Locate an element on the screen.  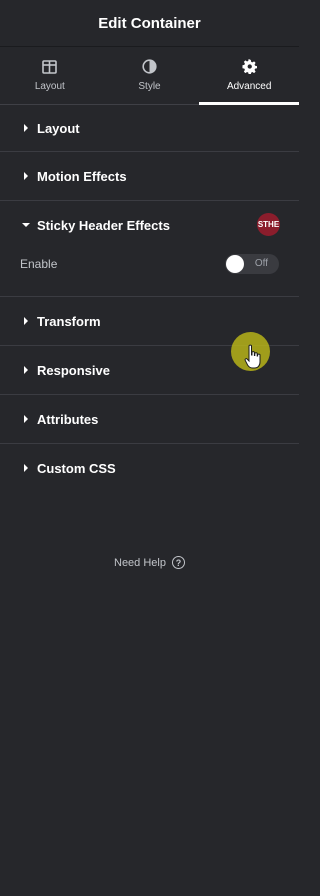
tab-style: Style is located at coordinates (150, 75).